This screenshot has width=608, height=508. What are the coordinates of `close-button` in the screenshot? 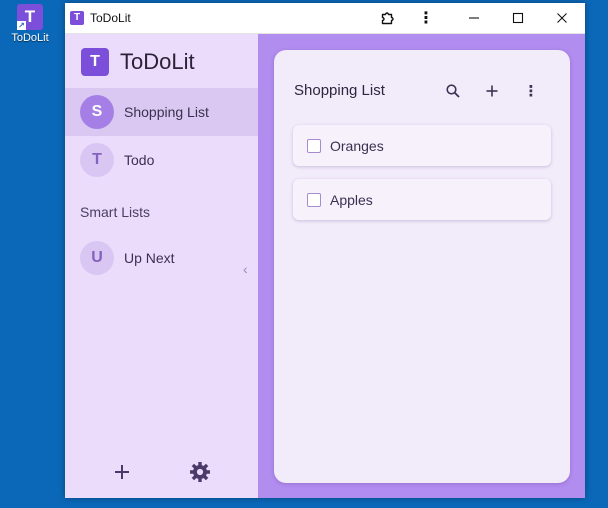 It's located at (562, 18).